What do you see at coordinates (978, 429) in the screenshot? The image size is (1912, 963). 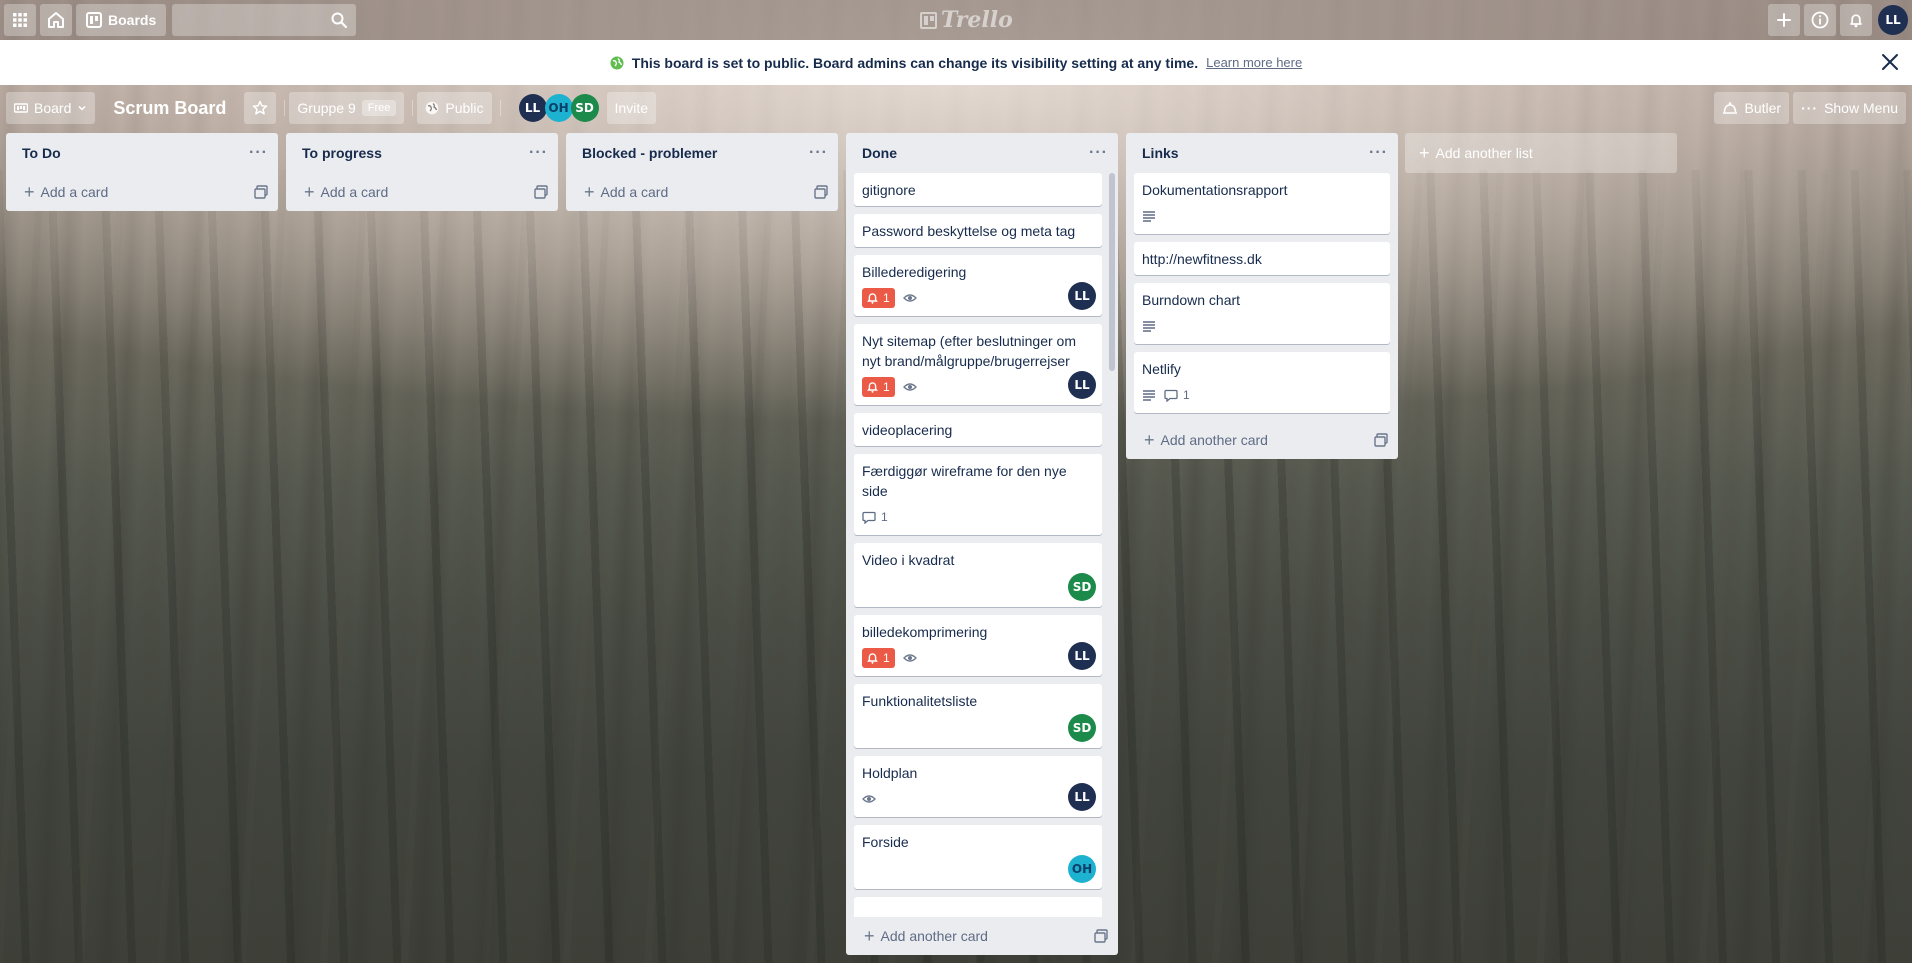 I see `card: videoplacering` at bounding box center [978, 429].